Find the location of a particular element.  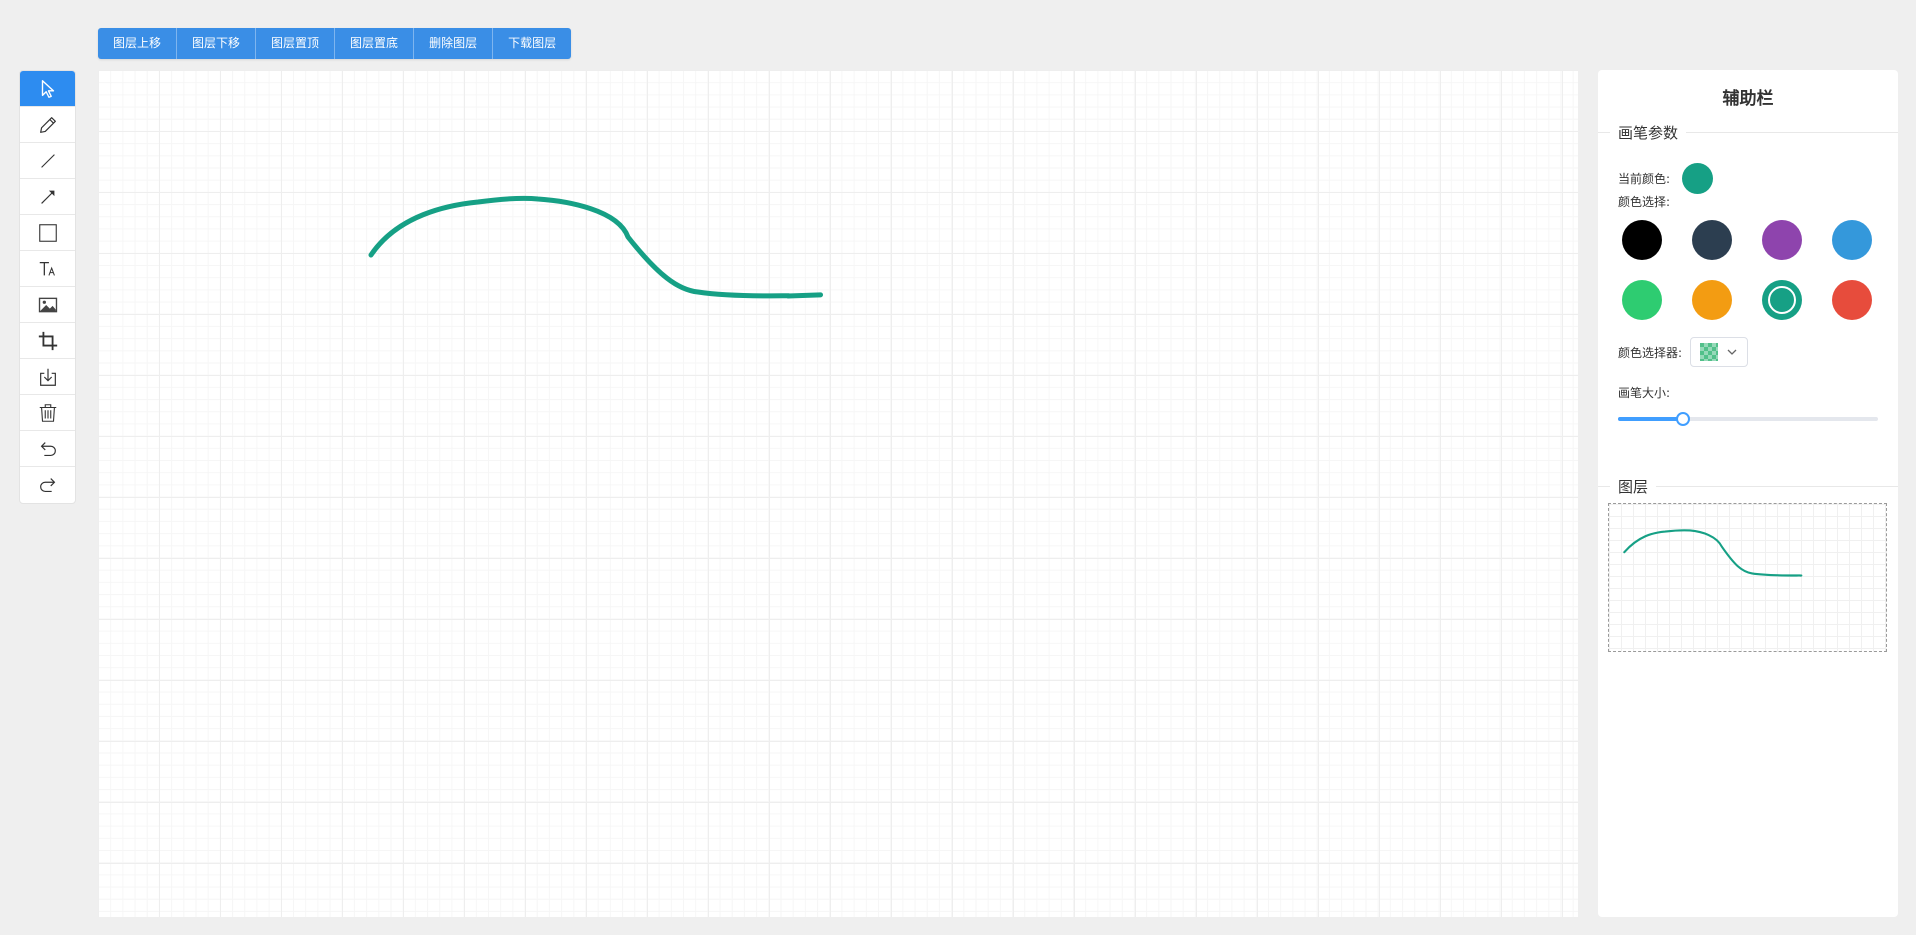

cursor-icon is located at coordinates (47, 88).